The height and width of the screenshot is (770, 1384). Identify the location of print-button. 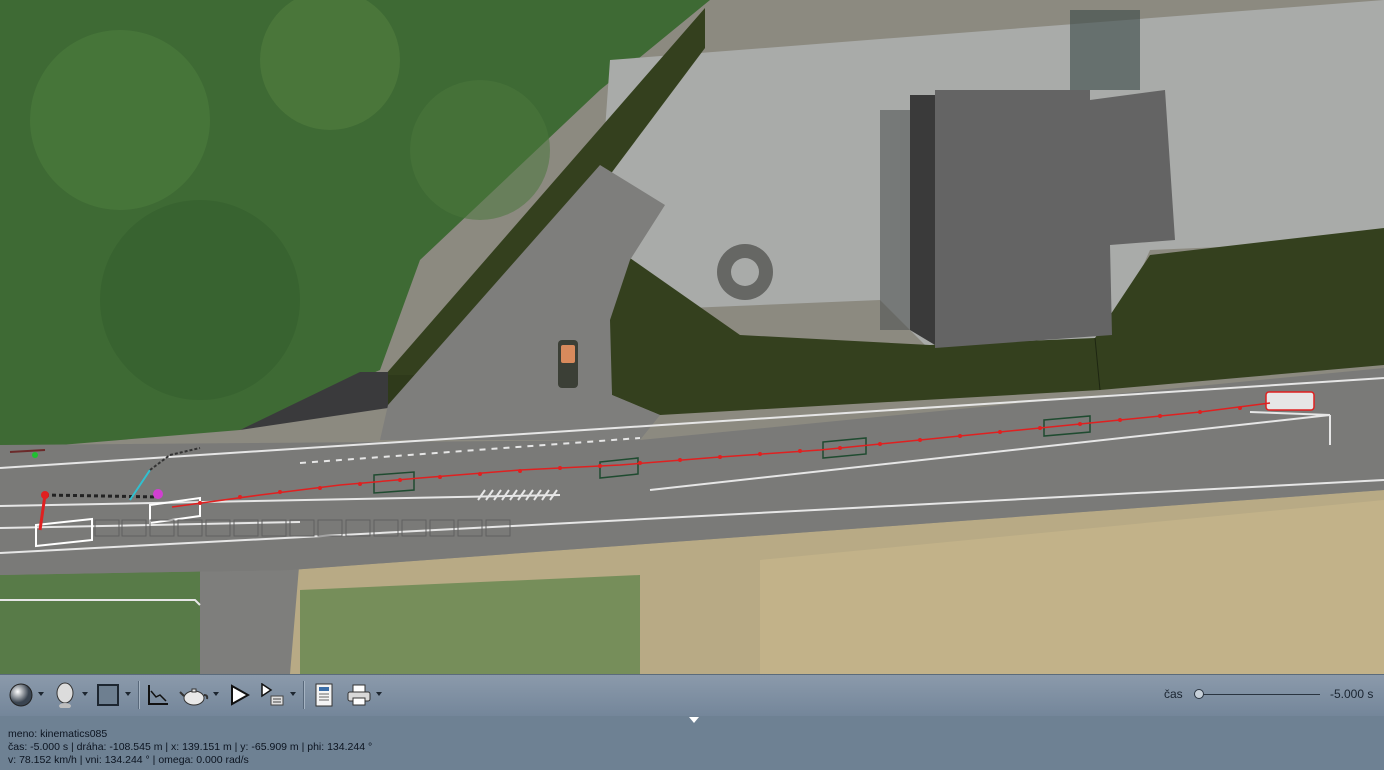
(359, 695).